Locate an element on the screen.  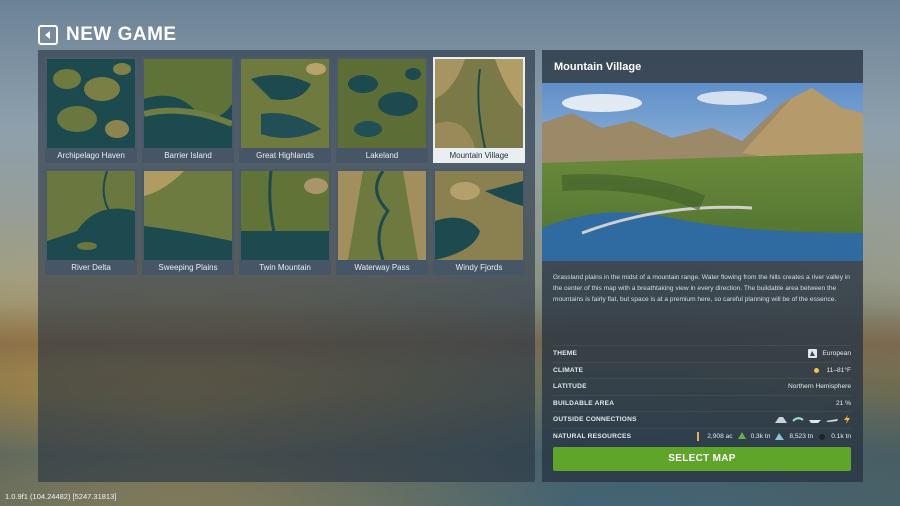
map-tile-waterway-pass: Waterway Pass is located at coordinates (382, 221).